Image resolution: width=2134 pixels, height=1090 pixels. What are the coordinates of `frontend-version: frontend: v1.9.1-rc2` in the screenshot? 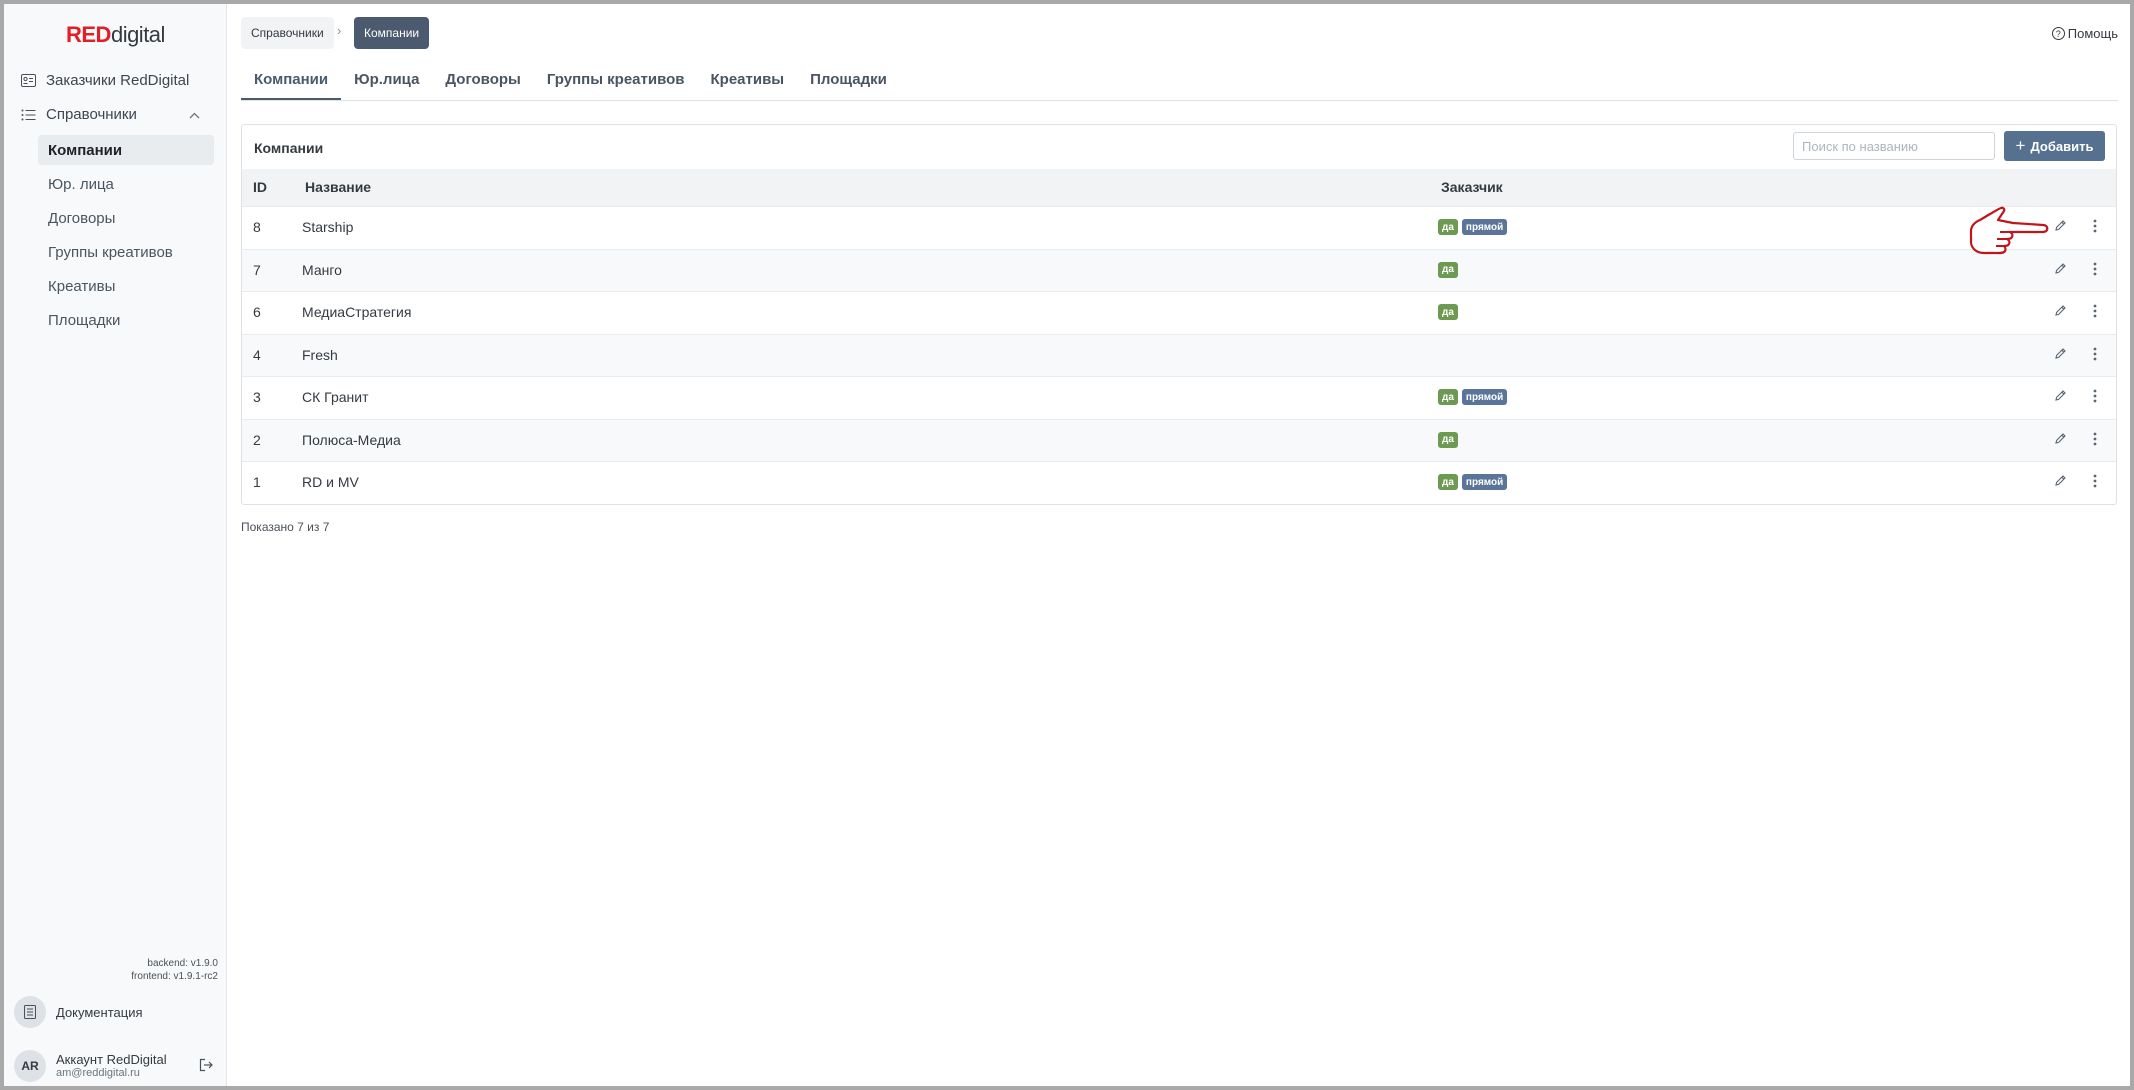 It's located at (174, 976).